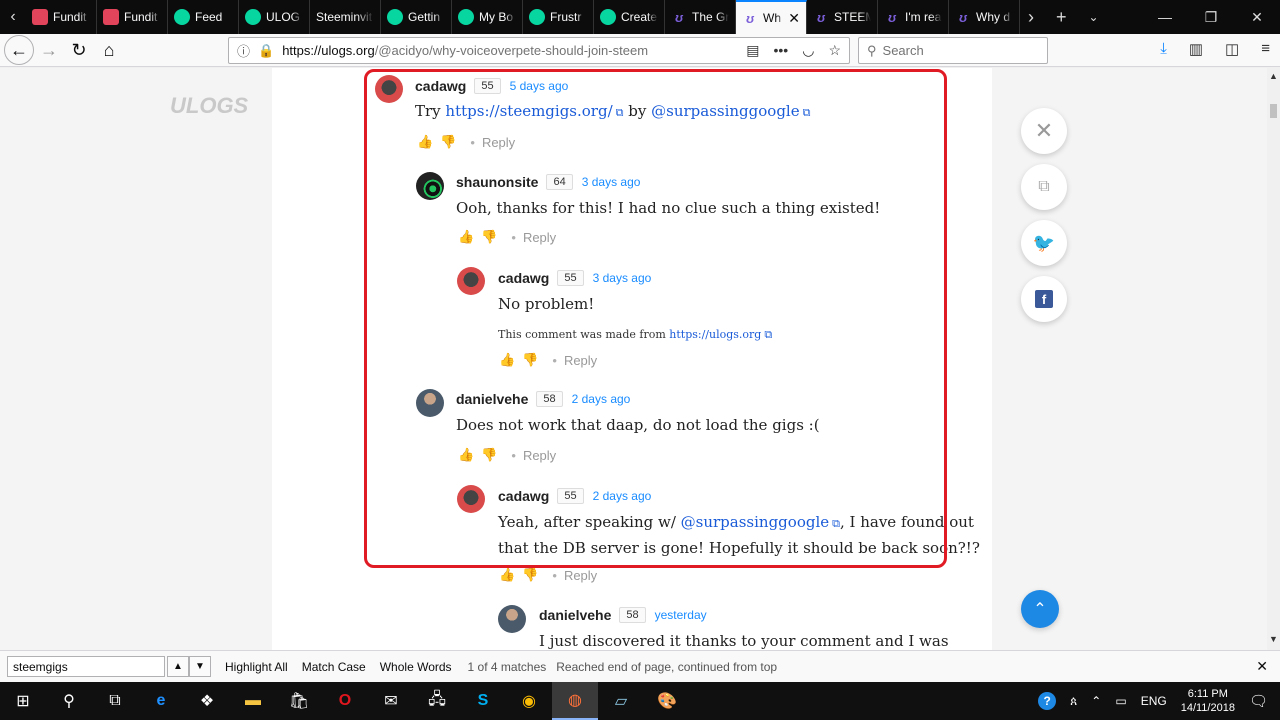 The image size is (1280, 720). I want to click on tab-label: STEEM, so click(852, 17).